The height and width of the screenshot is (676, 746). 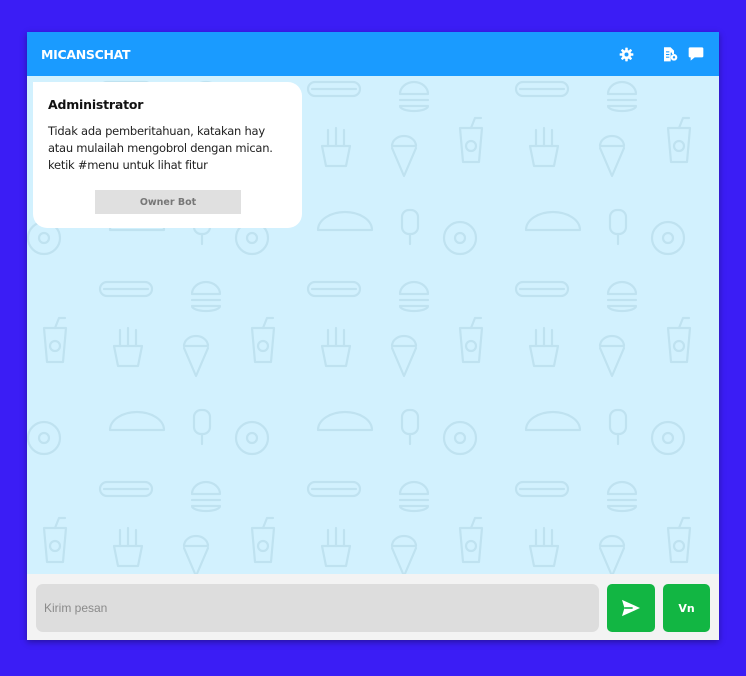 What do you see at coordinates (686, 608) in the screenshot?
I see `voice-note-button: Vn` at bounding box center [686, 608].